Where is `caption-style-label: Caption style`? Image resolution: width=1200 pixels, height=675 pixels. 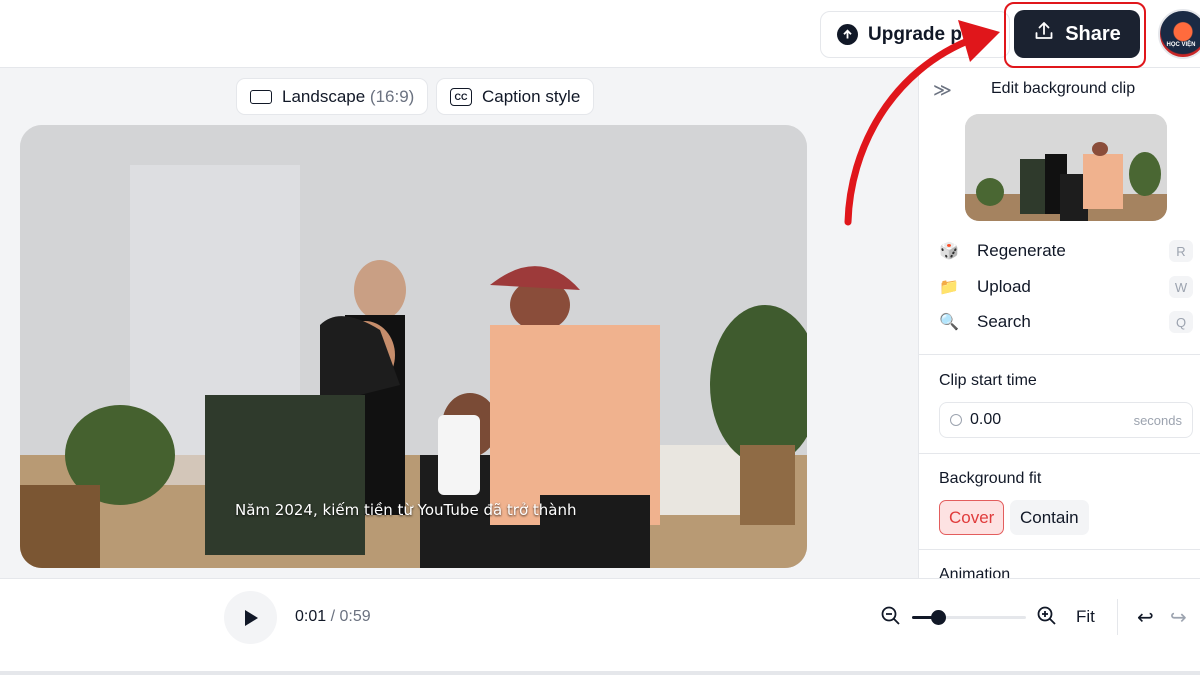
caption-style-label: Caption style is located at coordinates (531, 96).